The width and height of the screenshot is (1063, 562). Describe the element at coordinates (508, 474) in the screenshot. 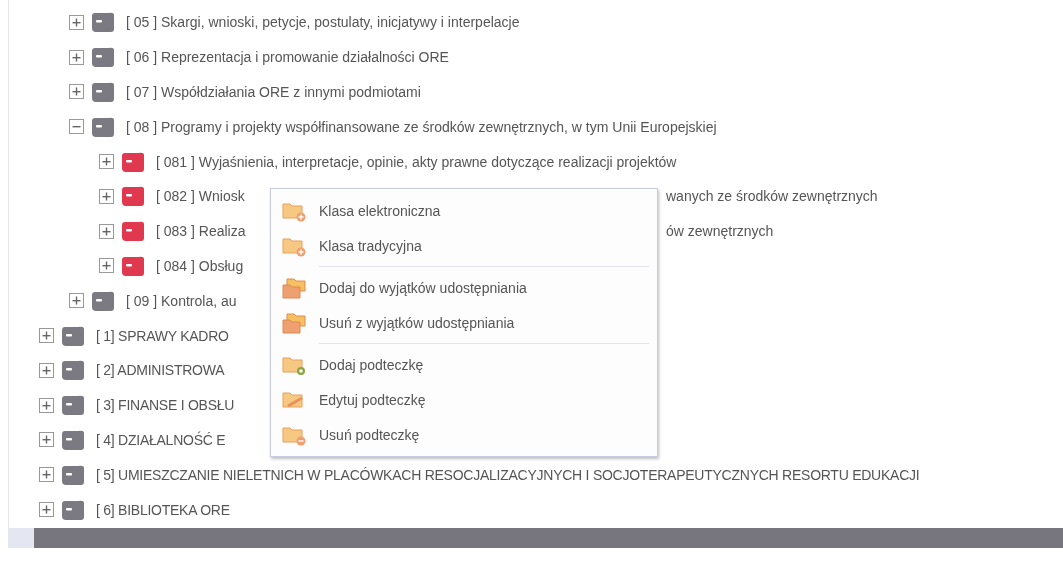

I see `tree-node-label: [ 5] UMIESZCZANIE NIELETNICH W PLACÓWKACH RESOCJALIZACYJNYCH I SOCJOTERAPEUTYCZNYCH RESORTU EDUKACJI` at that location.